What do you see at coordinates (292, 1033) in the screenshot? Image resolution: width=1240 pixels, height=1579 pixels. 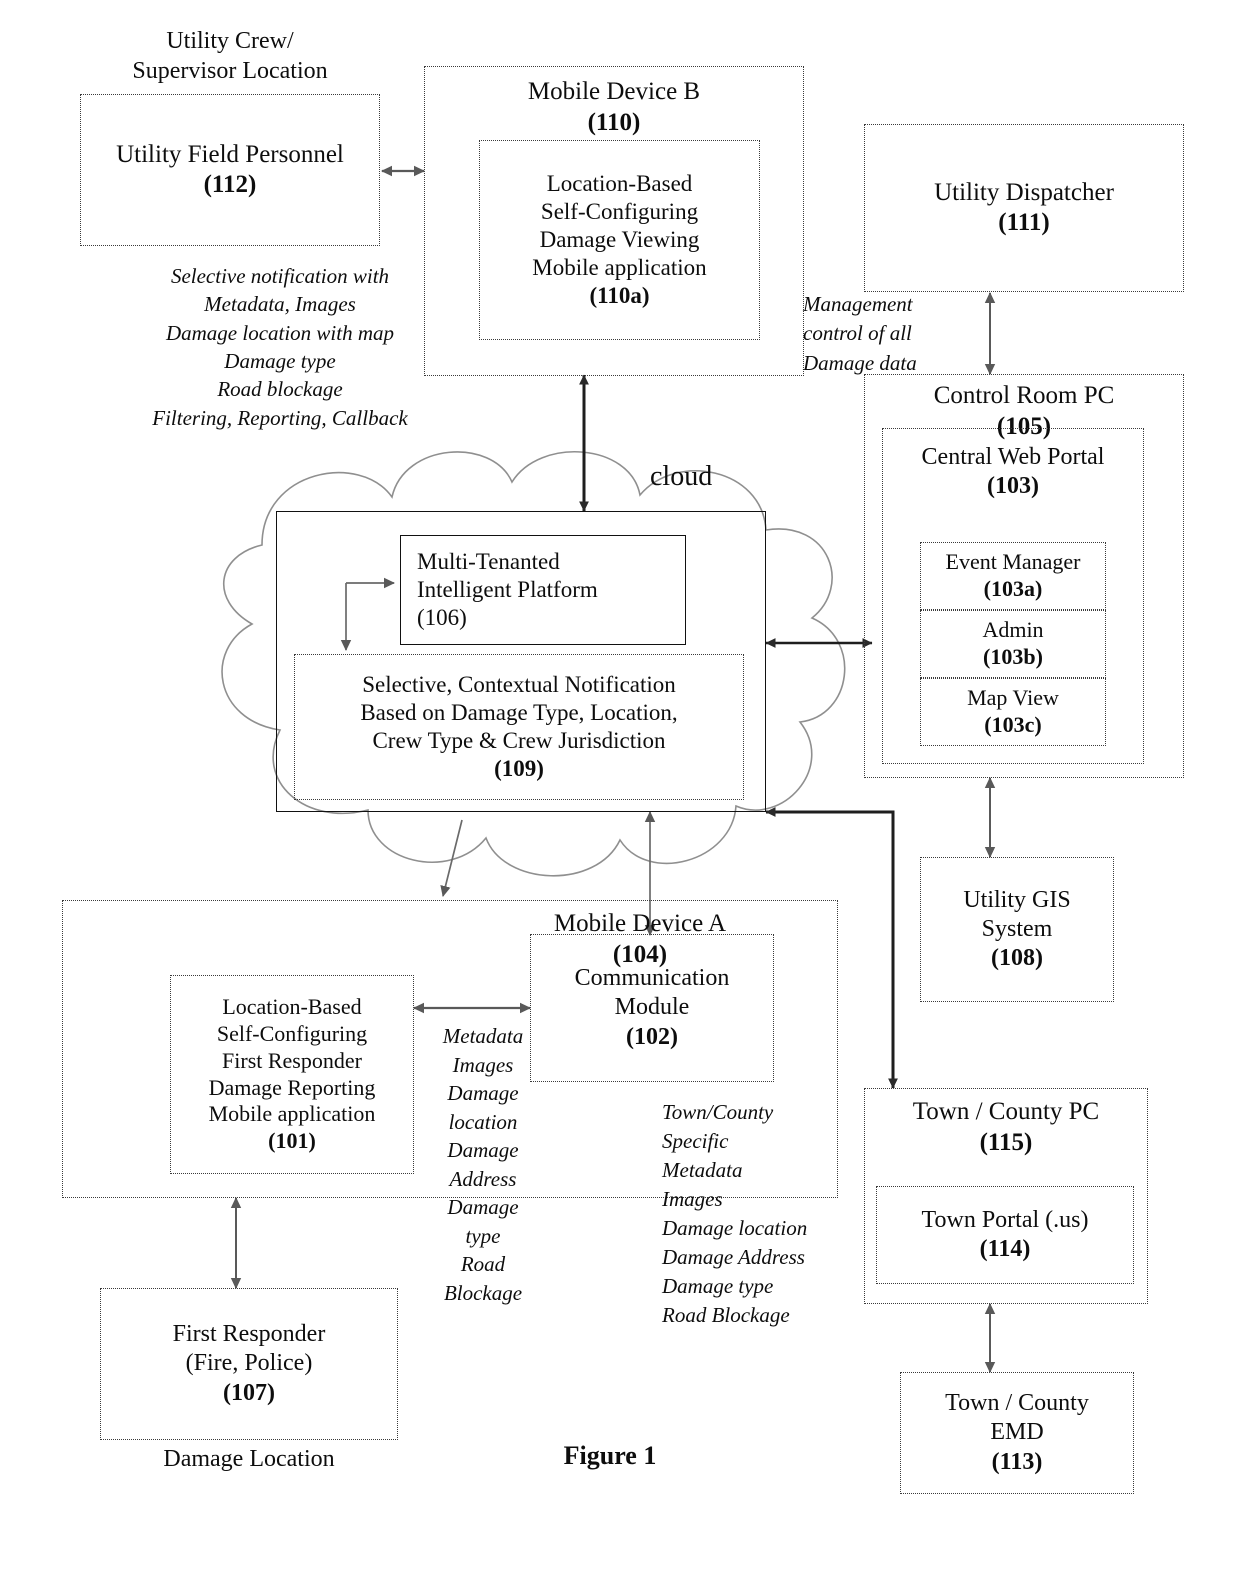 I see `first-responder-app-line-1: Self-Configuring` at bounding box center [292, 1033].